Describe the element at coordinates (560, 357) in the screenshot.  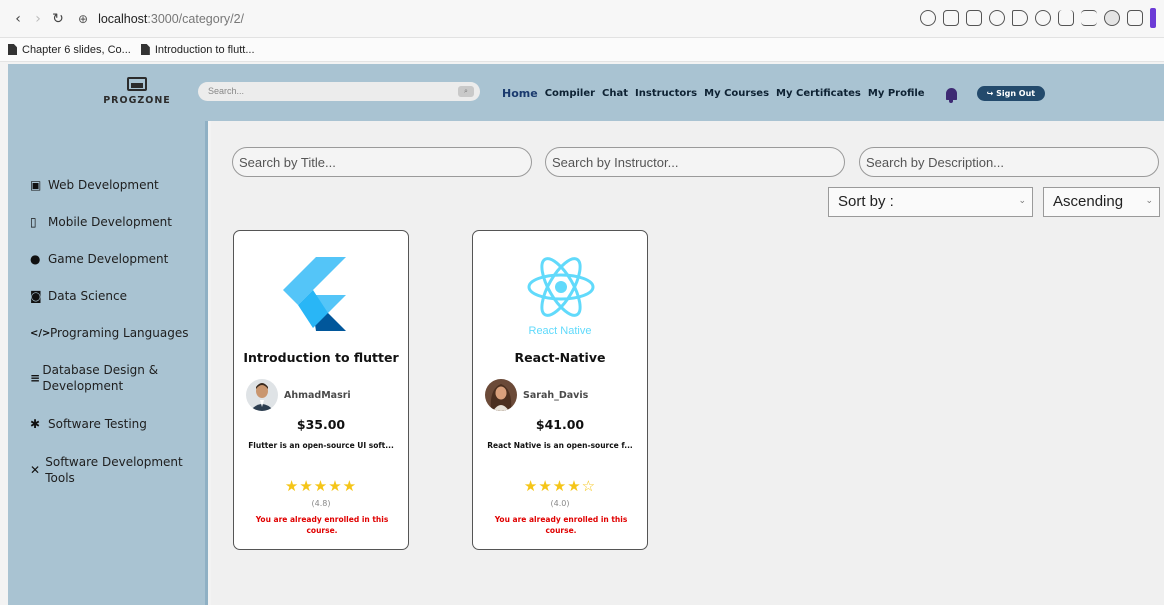
I see `course-title: React-Native` at that location.